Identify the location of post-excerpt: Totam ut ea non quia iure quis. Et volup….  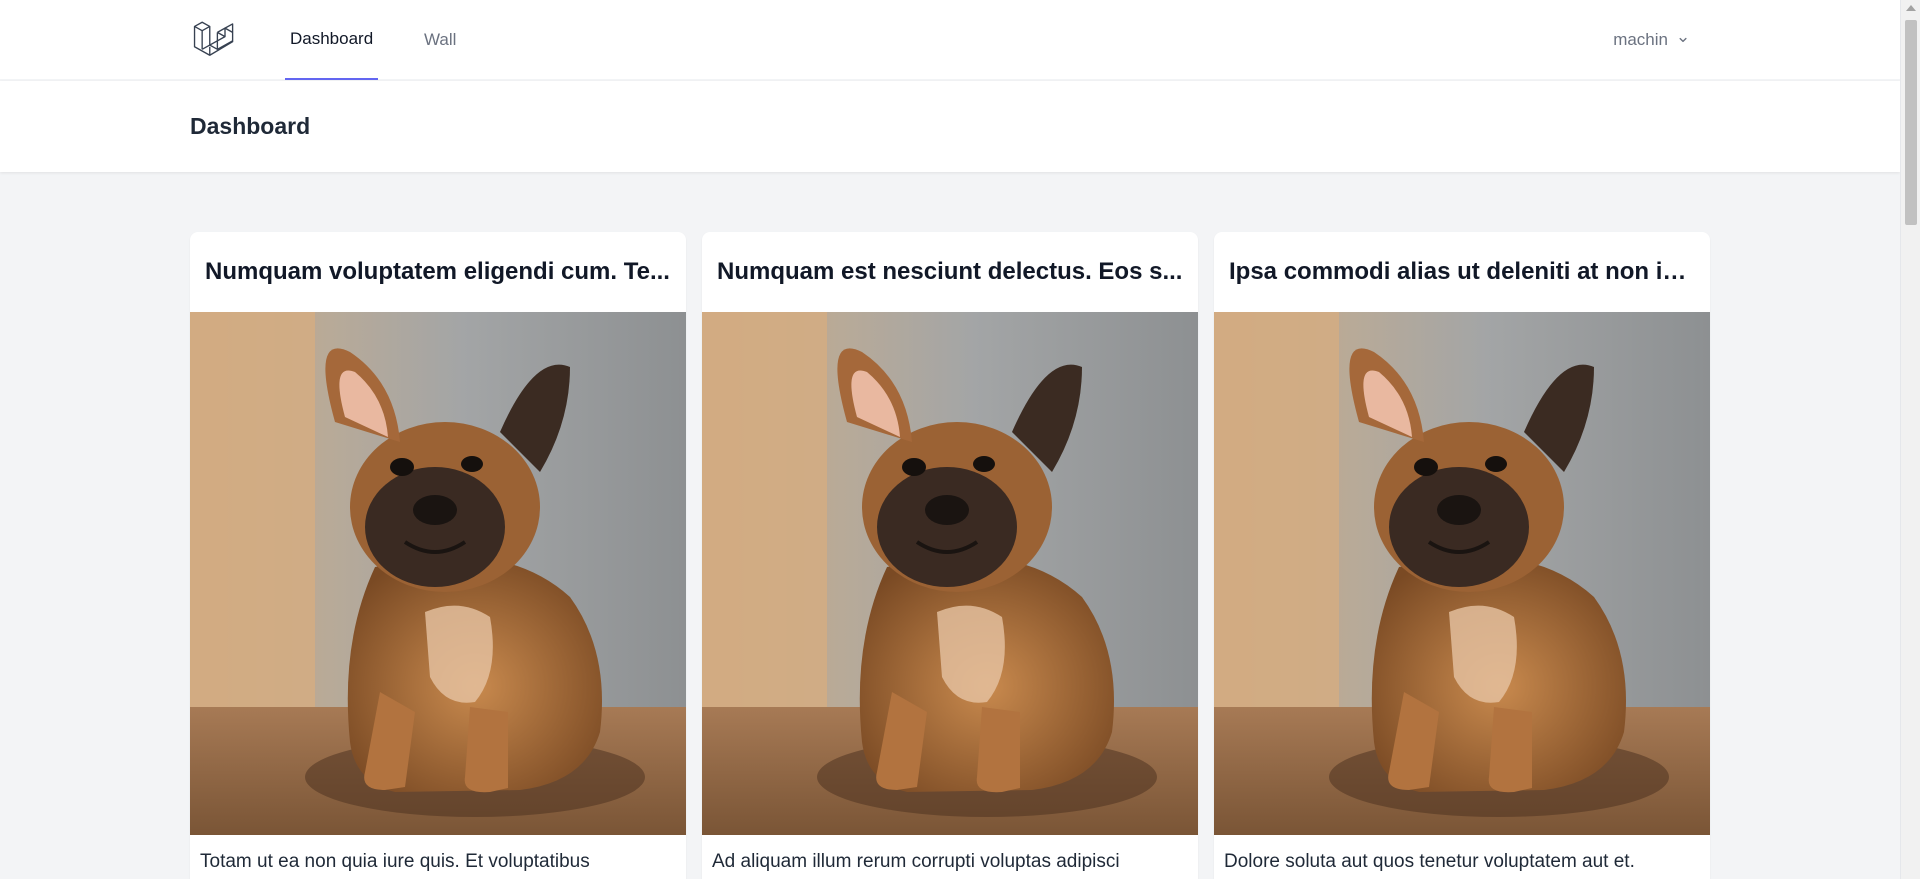
(395, 861).